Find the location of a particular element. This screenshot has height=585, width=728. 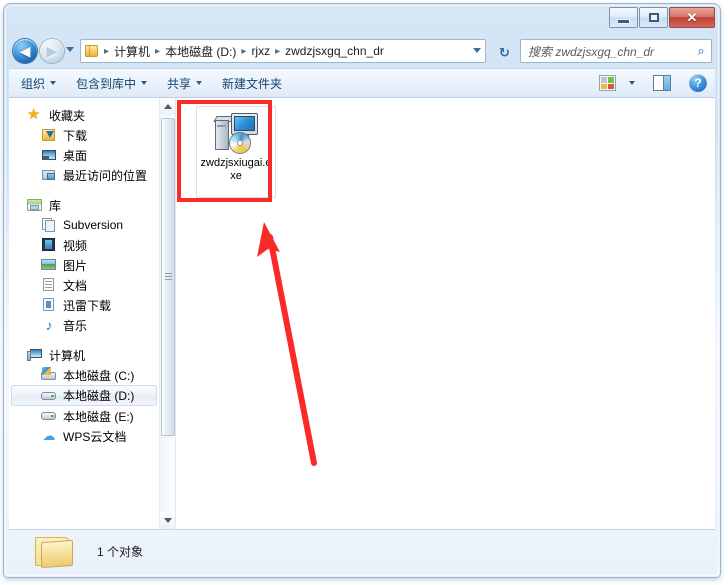

close-button: ✕ is located at coordinates (692, 17).